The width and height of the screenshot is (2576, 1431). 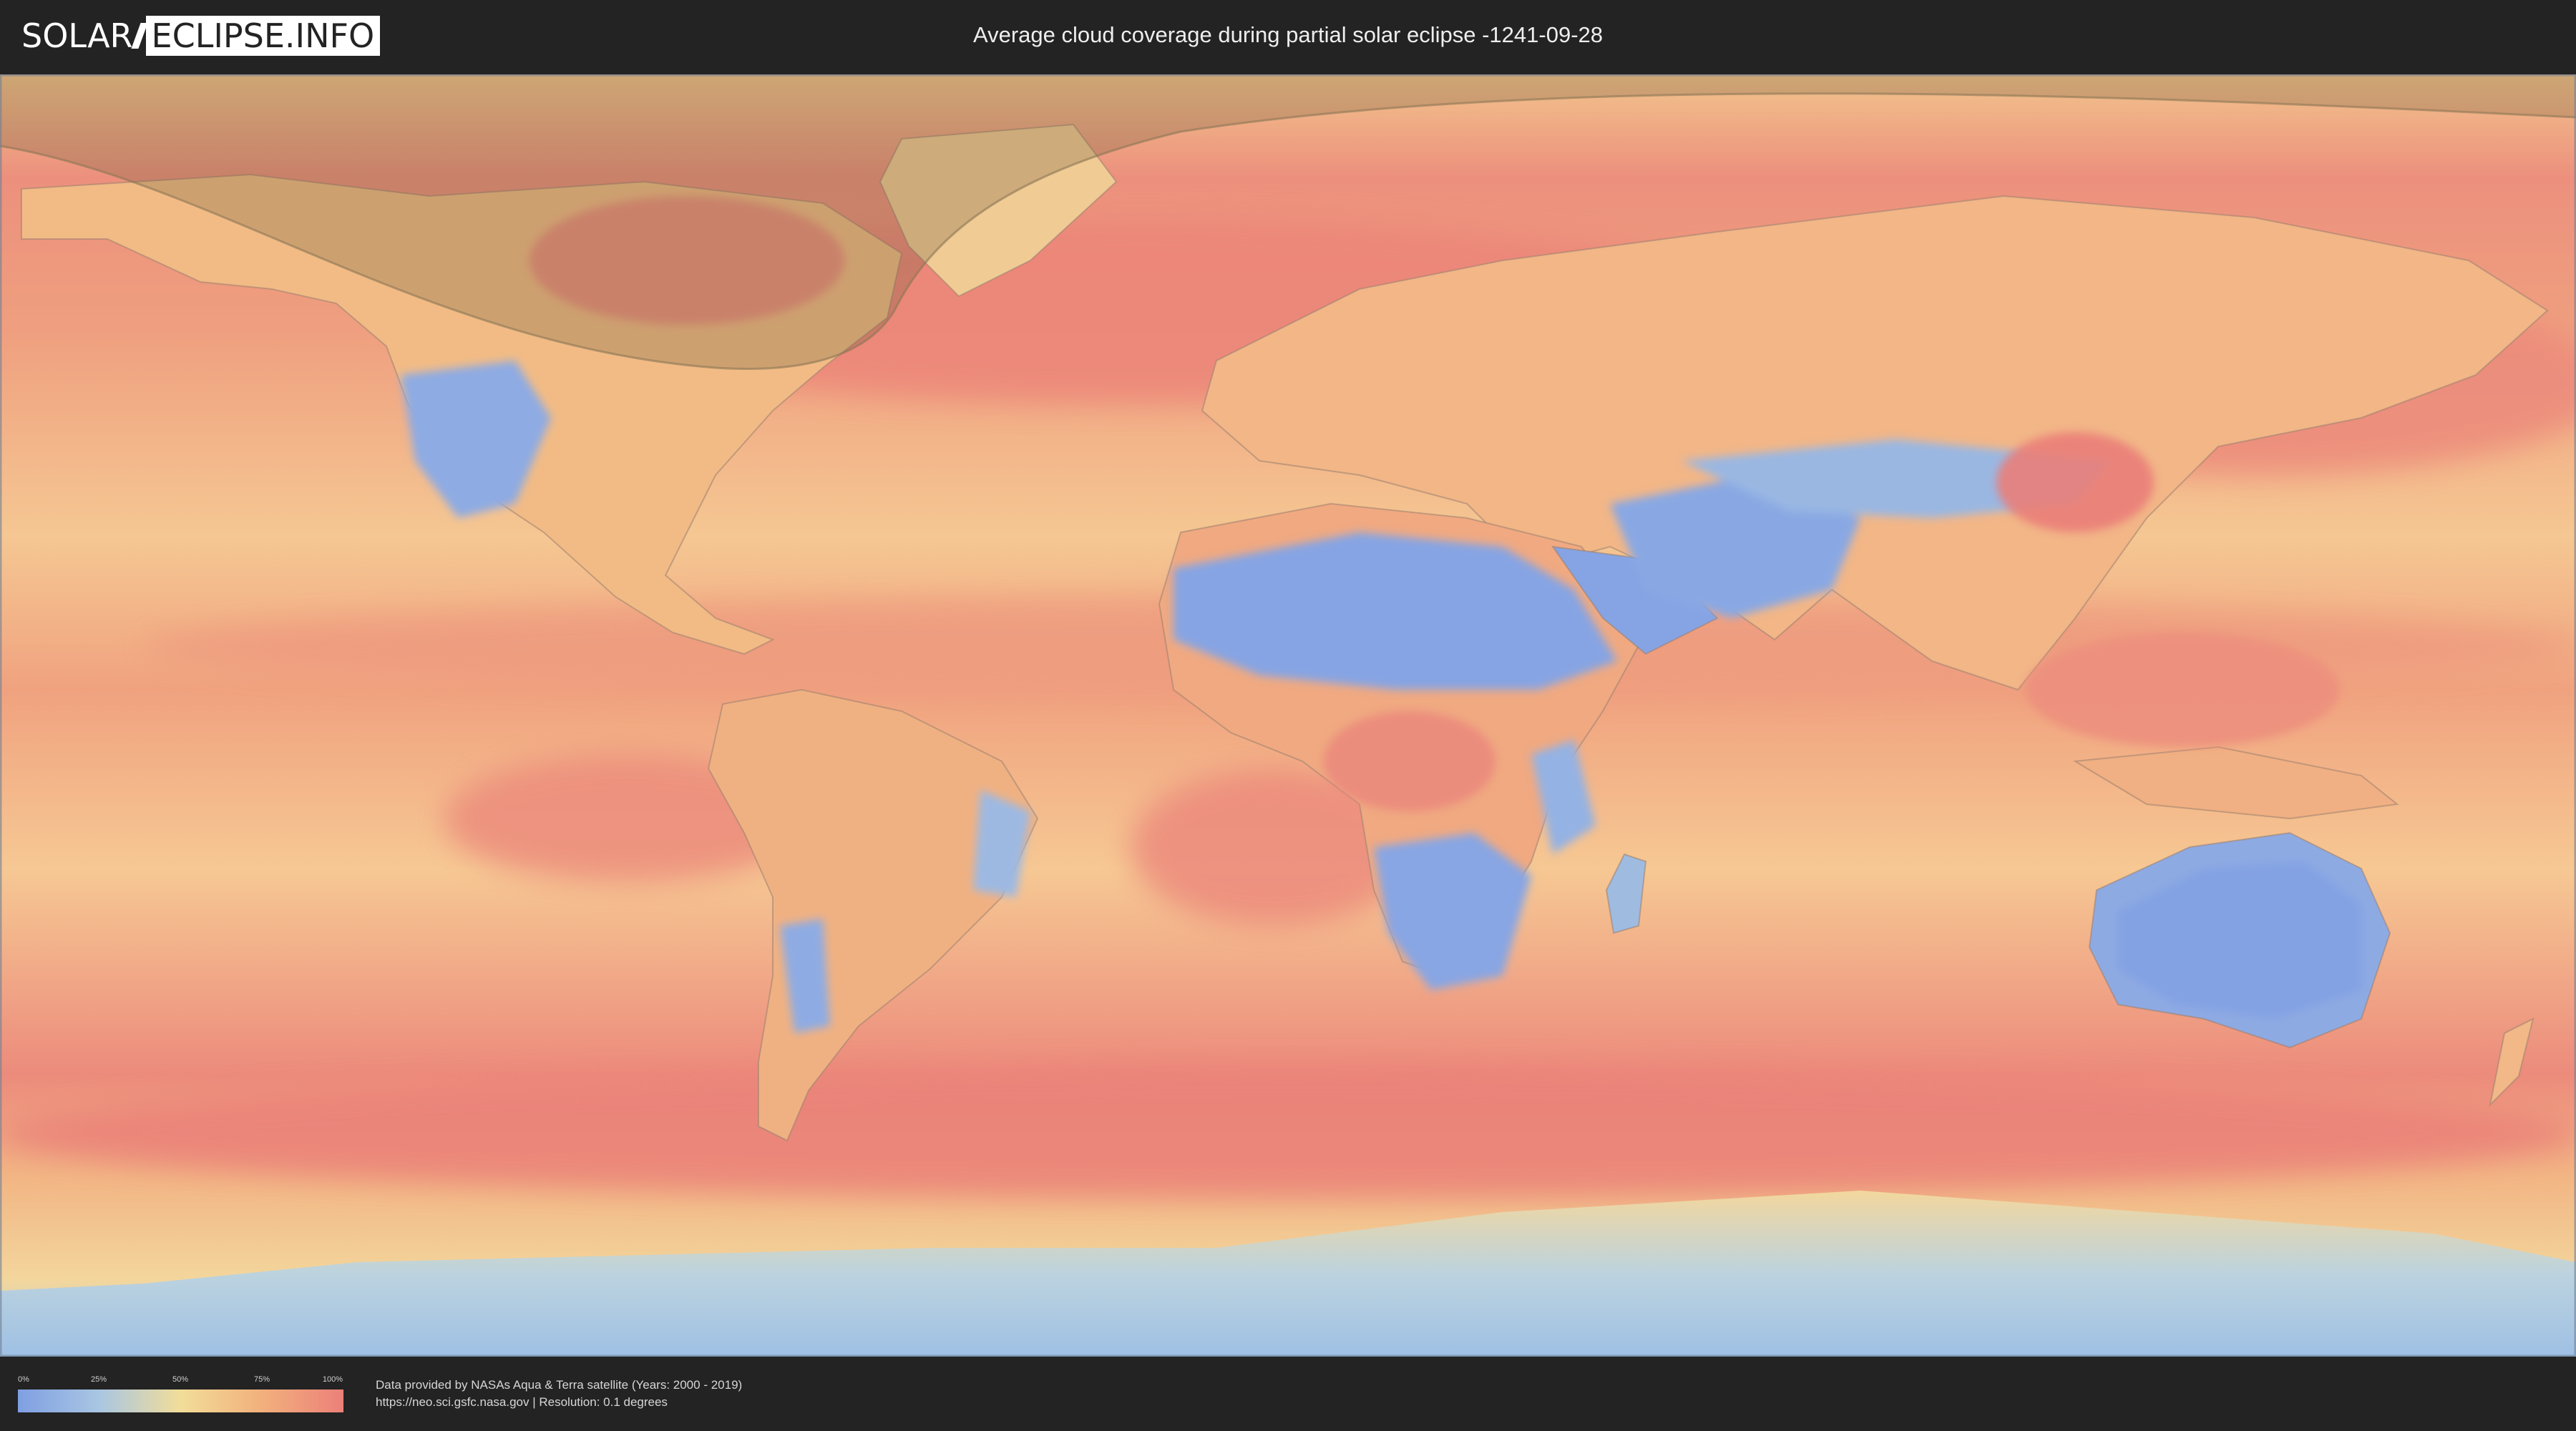 I want to click on legend-tick-75: 75%, so click(x=261, y=1379).